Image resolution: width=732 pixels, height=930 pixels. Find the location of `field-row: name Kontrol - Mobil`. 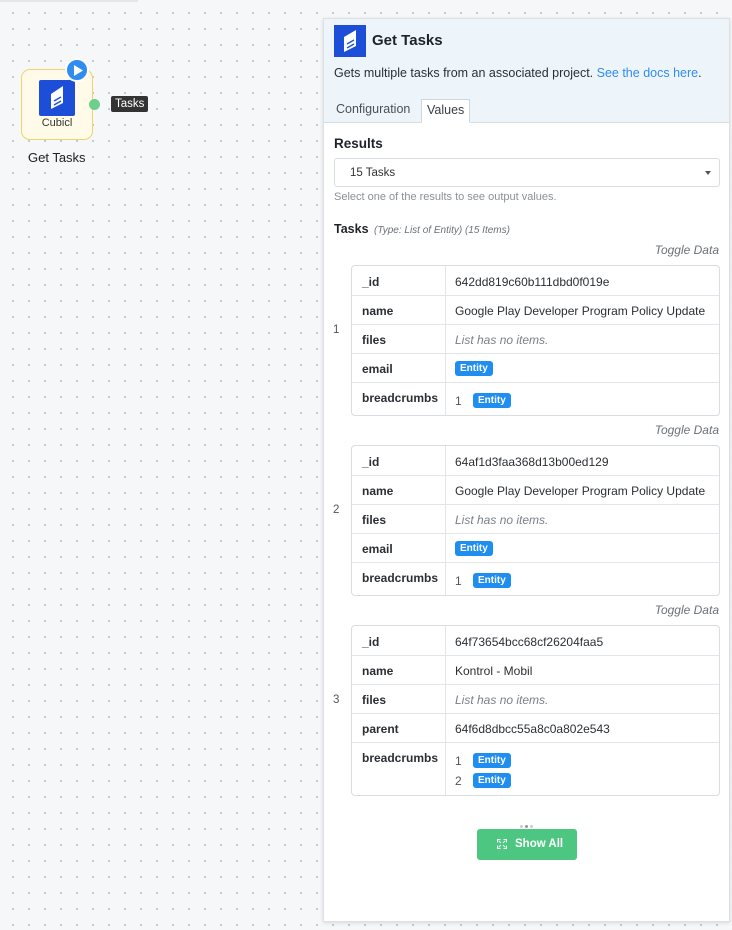

field-row: name Kontrol - Mobil is located at coordinates (535, 670).